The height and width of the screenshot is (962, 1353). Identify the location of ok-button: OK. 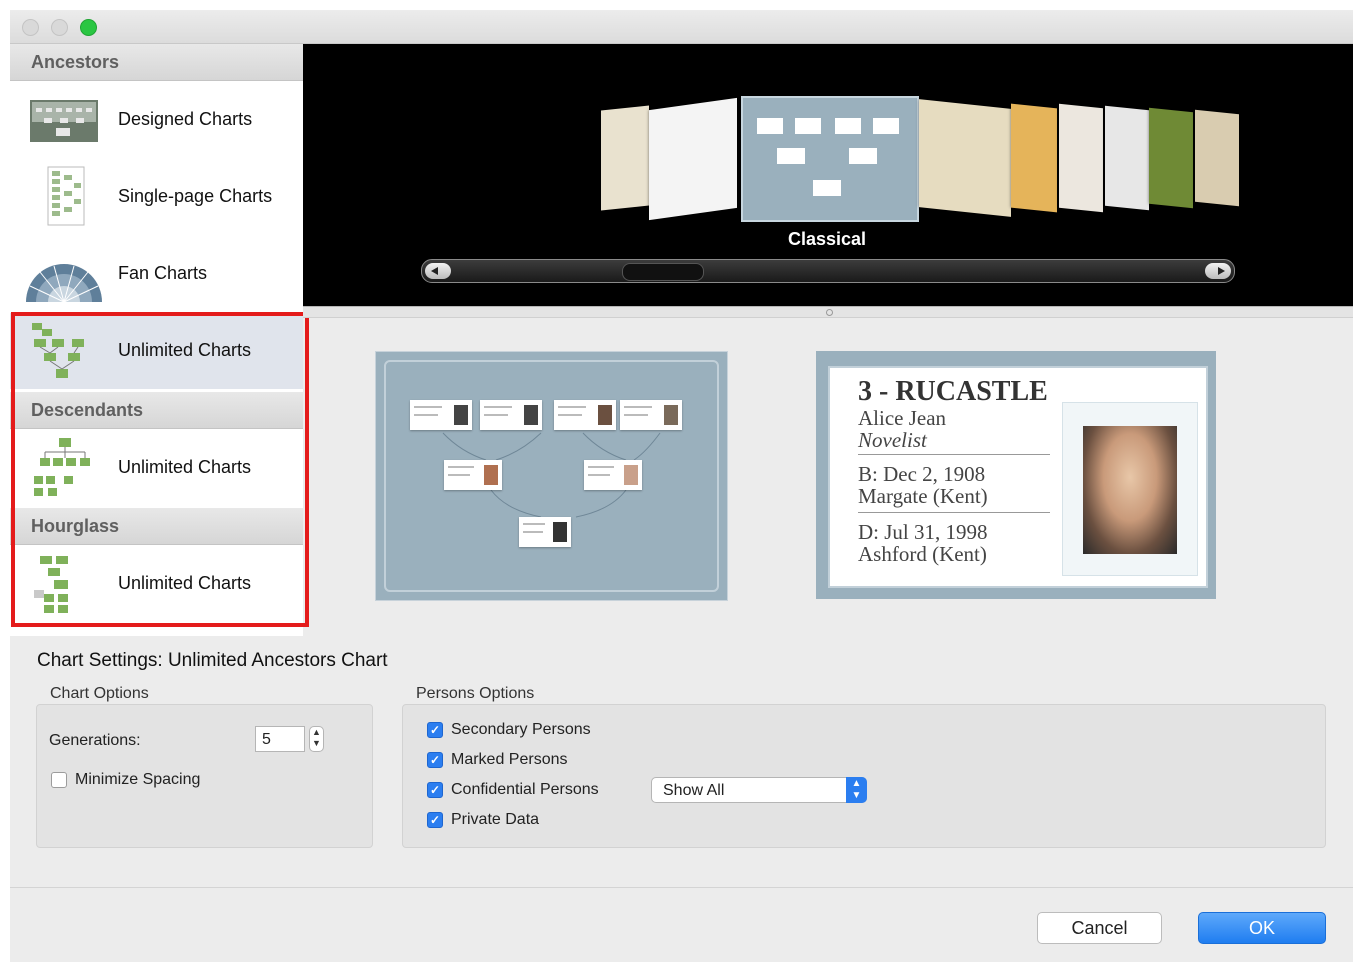
(1262, 928).